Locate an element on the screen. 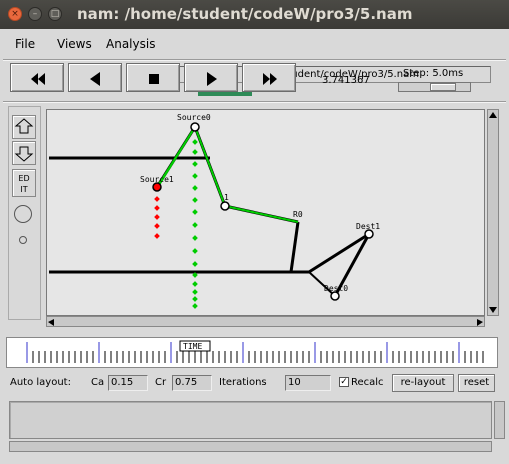 The width and height of the screenshot is (509, 464). timeline: TIME is located at coordinates (252, 352).